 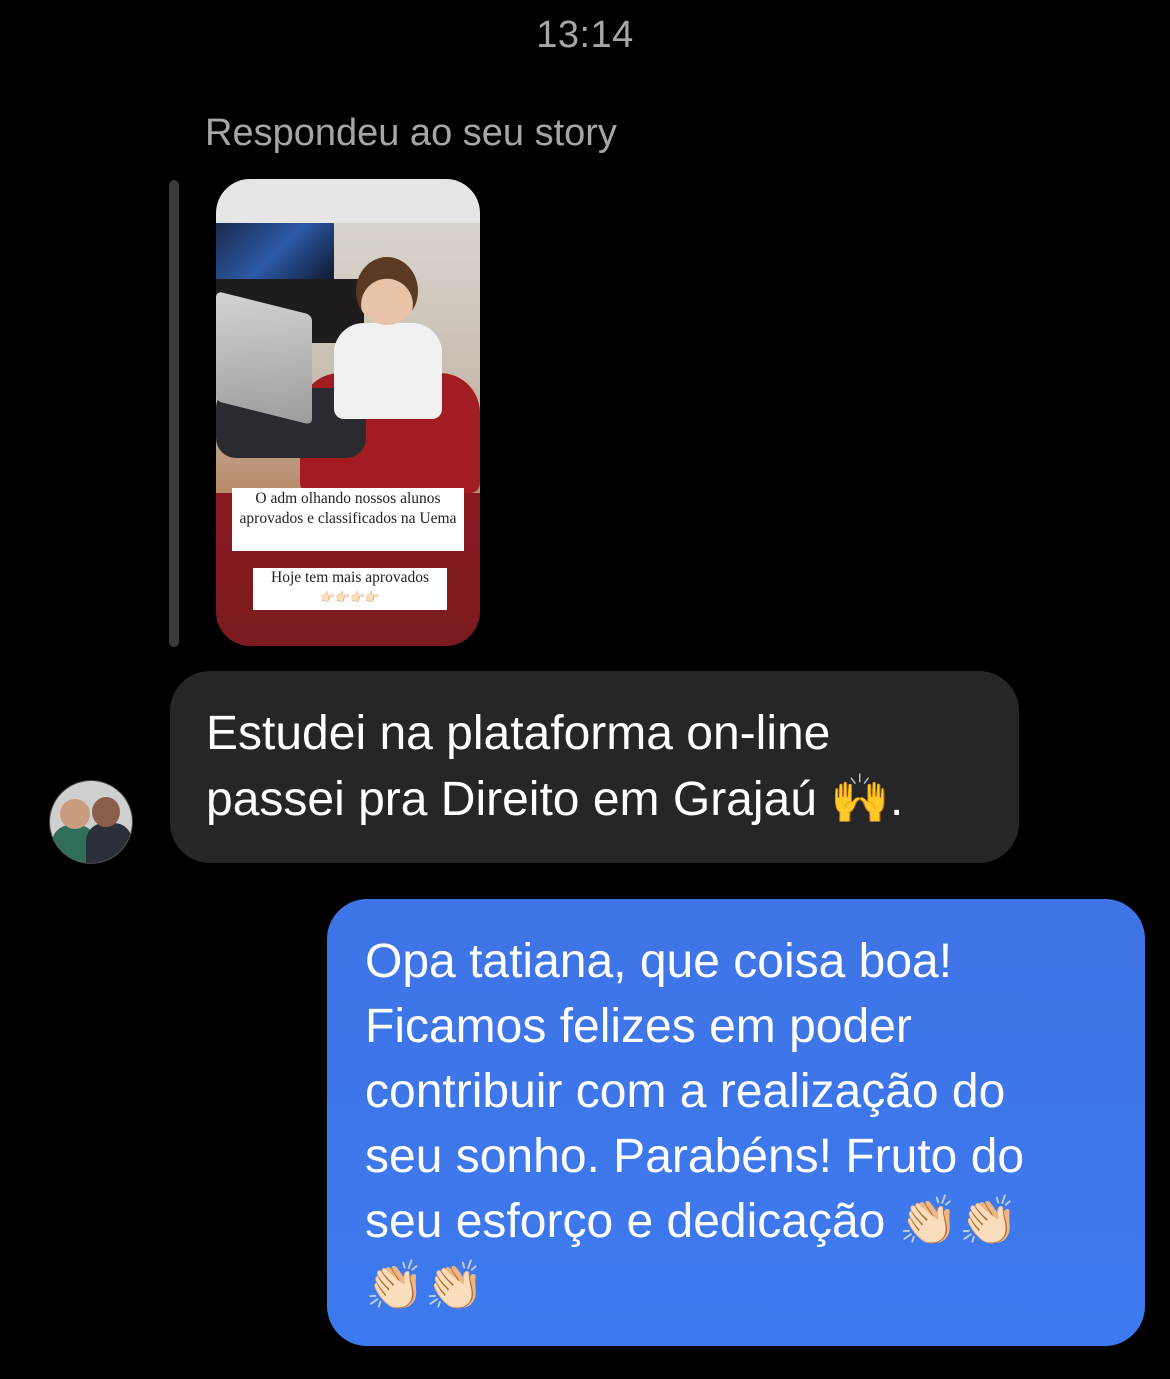 I want to click on story-reply-label: Respondeu ao seu story, so click(x=411, y=133).